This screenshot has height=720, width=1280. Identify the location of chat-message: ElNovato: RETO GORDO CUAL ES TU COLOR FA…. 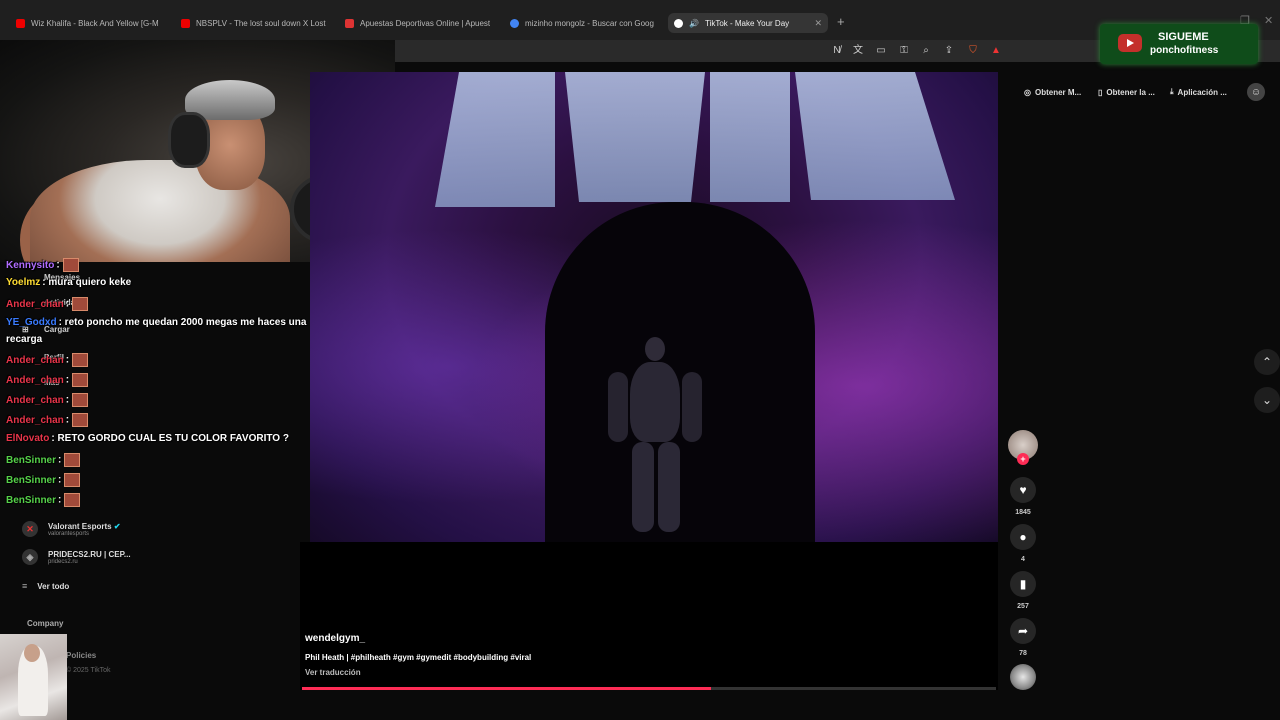
(147, 438).